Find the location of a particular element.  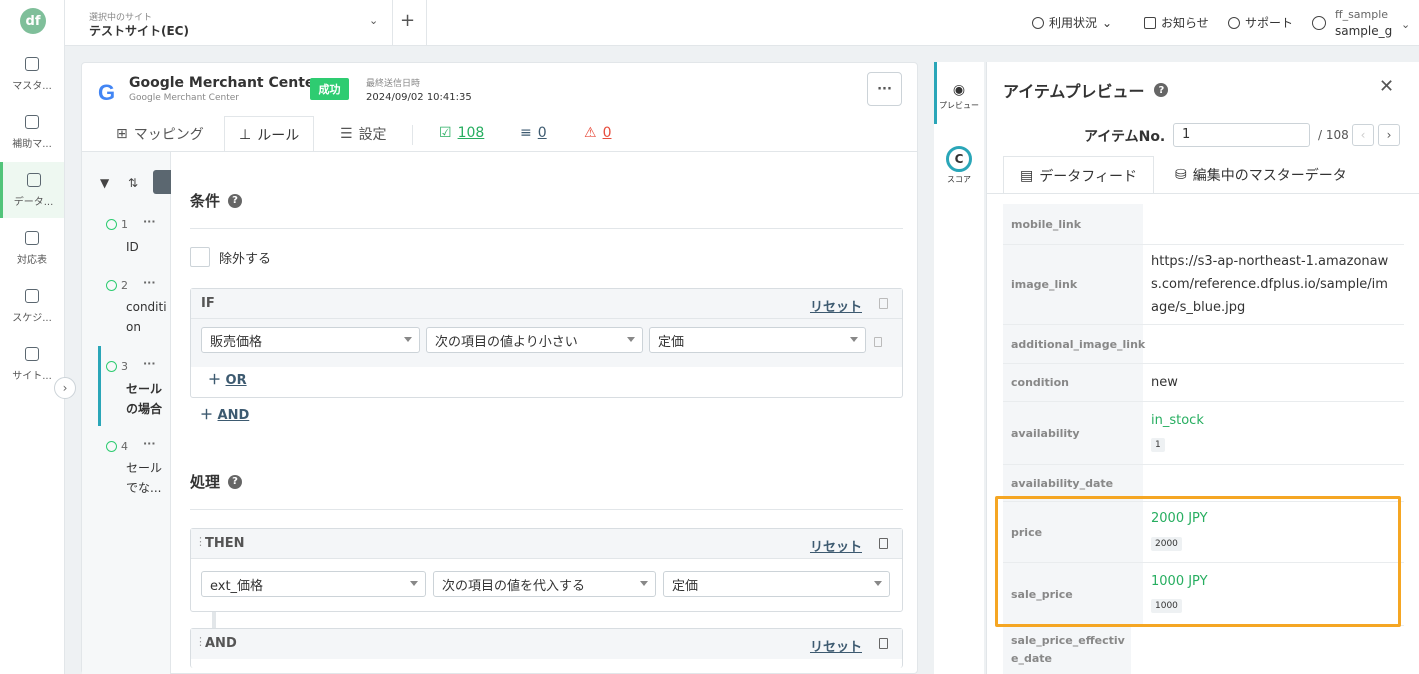

tab-data-feed: ▤ データフィード is located at coordinates (1078, 175).